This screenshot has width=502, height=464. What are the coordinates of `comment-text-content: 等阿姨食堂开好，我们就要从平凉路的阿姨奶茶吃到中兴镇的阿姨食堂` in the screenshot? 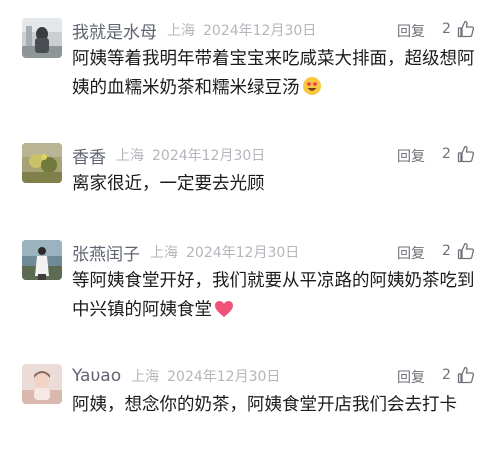 It's located at (273, 295).